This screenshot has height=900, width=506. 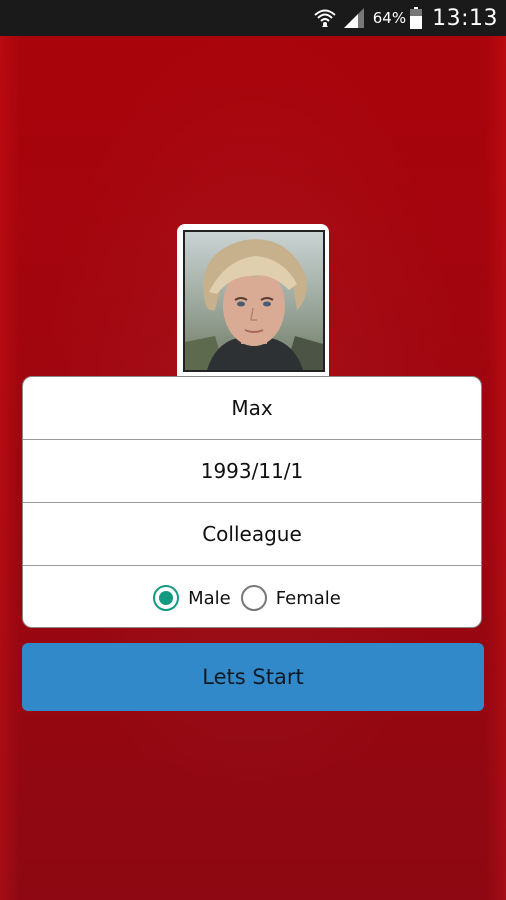 I want to click on battery-icon, so click(x=416, y=18).